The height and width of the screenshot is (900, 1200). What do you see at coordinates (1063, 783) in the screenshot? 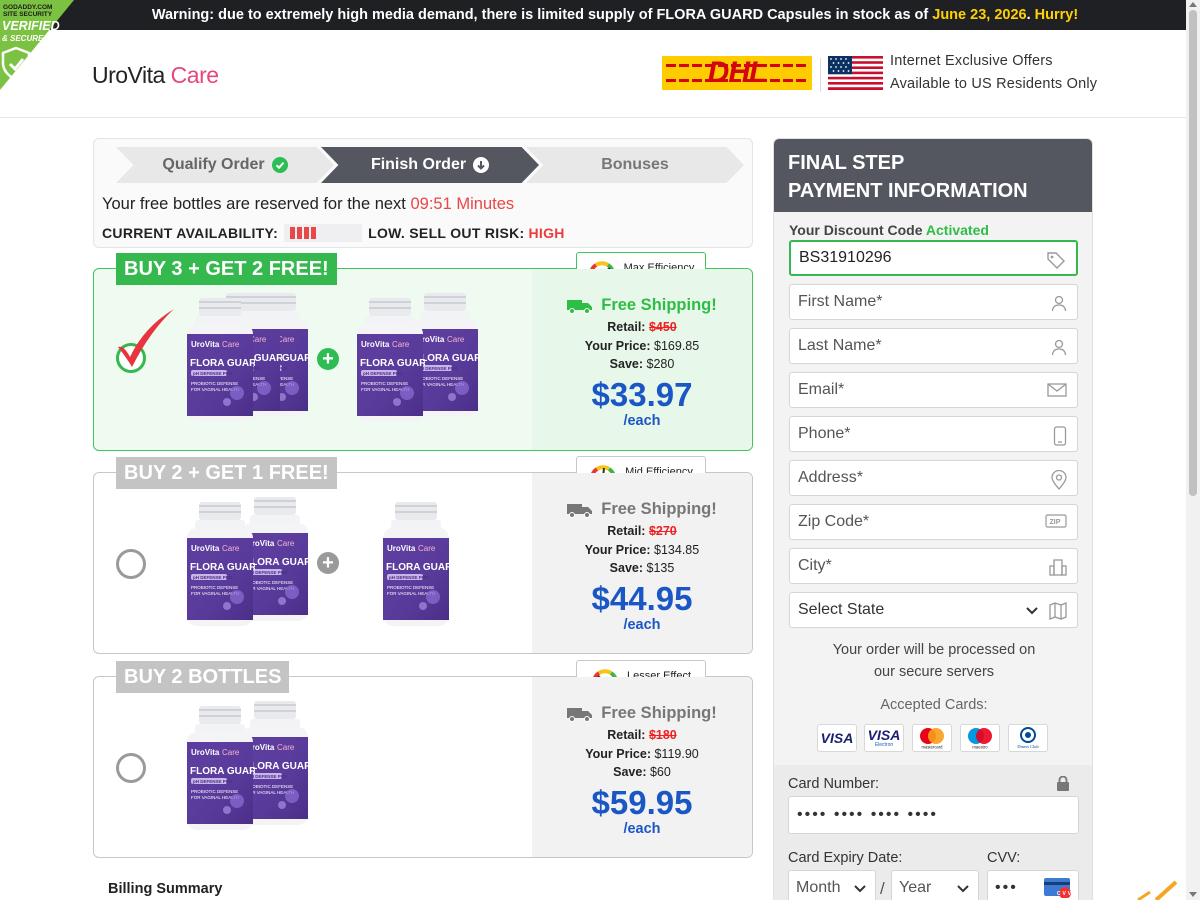
I see `lock-icon` at bounding box center [1063, 783].